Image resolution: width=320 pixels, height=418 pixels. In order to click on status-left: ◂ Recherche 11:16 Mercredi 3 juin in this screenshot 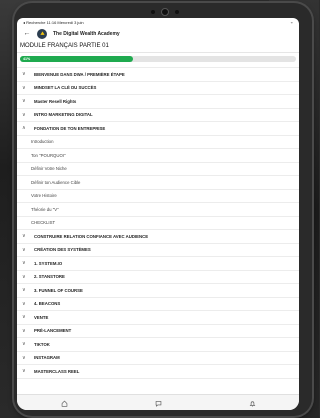, I will do `click(53, 22)`.